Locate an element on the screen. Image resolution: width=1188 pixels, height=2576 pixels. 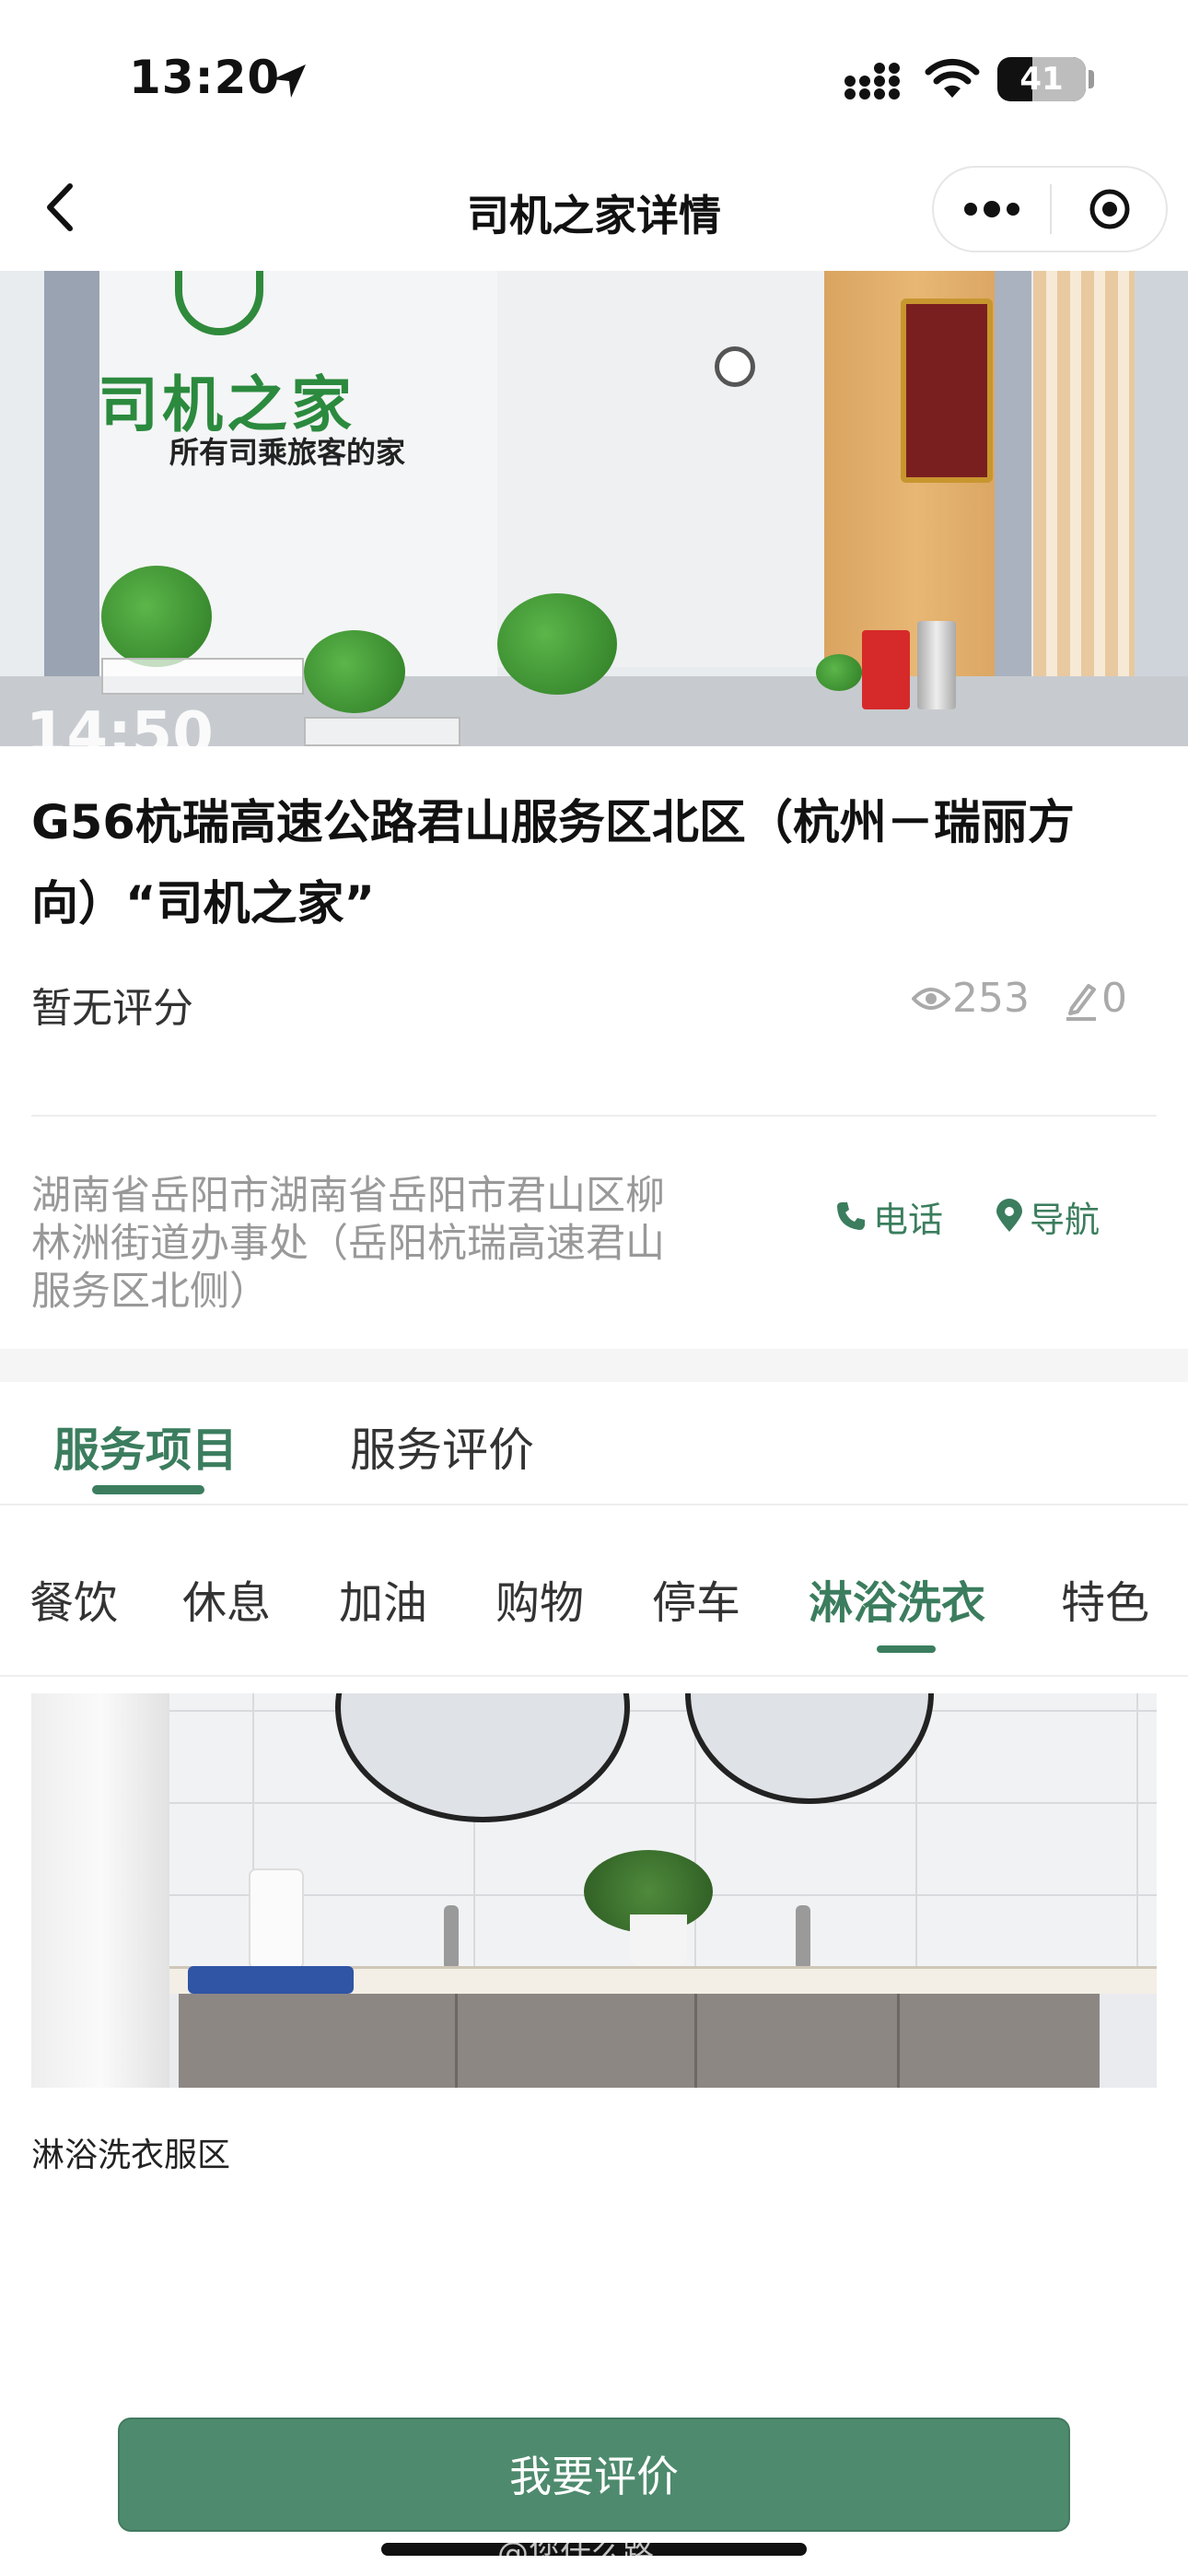
battery-nub is located at coordinates (1091, 79).